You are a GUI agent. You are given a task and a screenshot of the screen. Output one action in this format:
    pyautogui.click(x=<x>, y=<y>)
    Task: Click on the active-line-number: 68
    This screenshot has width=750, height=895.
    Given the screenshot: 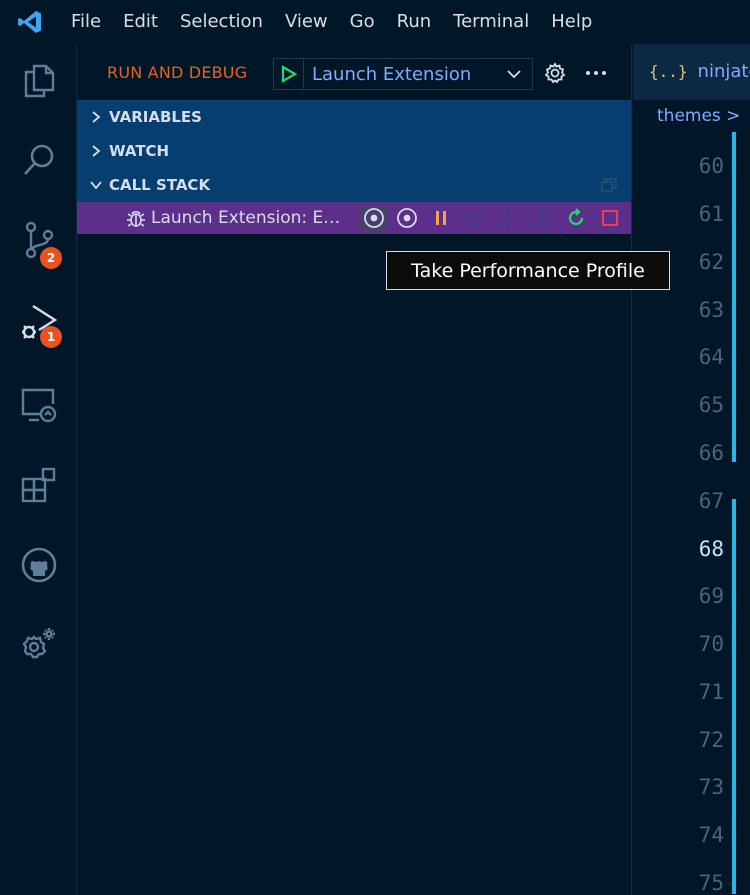 What is the action you would take?
    pyautogui.click(x=711, y=549)
    